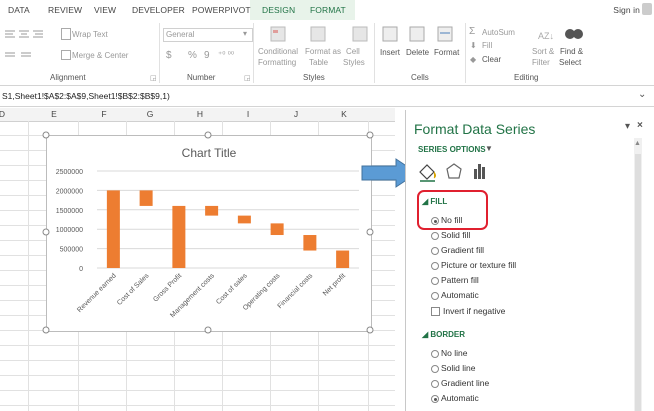 Image resolution: width=654 pixels, height=411 pixels. I want to click on cells-icons, so click(417, 34).